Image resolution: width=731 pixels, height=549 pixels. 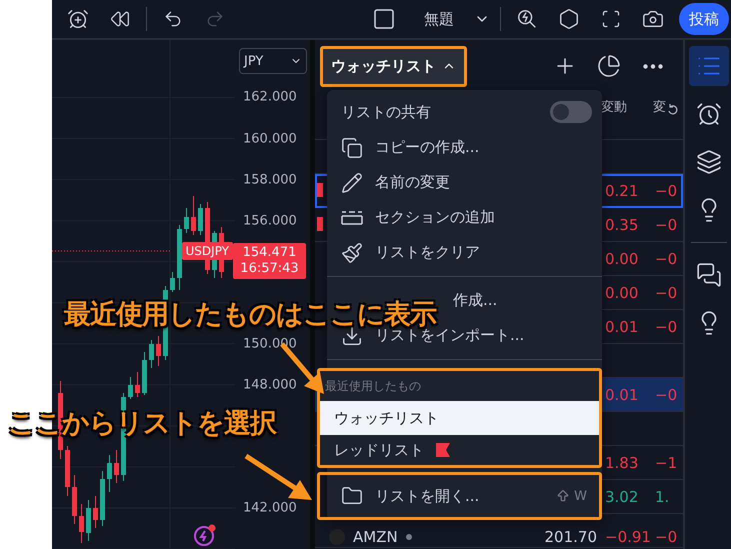 I want to click on change-percent-cell-text: 1., so click(x=662, y=497).